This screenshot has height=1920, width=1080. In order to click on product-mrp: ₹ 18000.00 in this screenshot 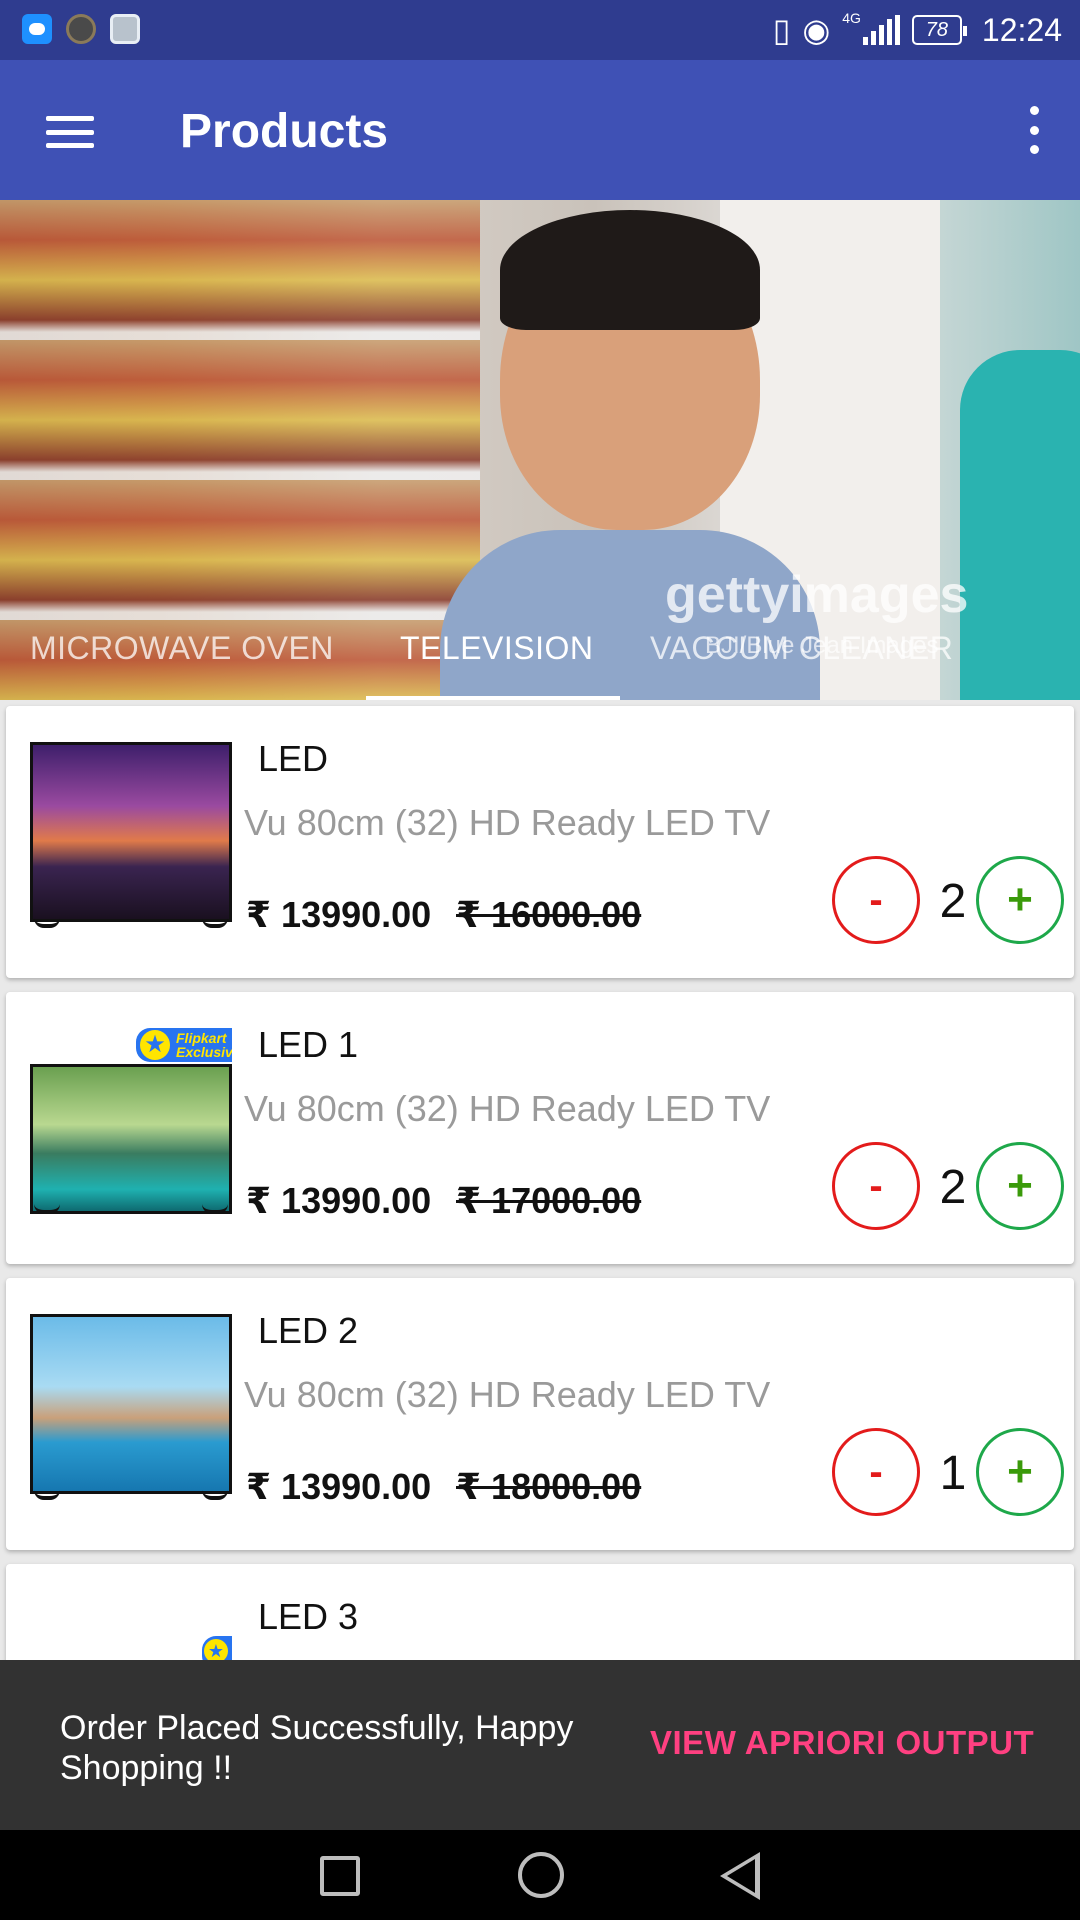, I will do `click(549, 1486)`.